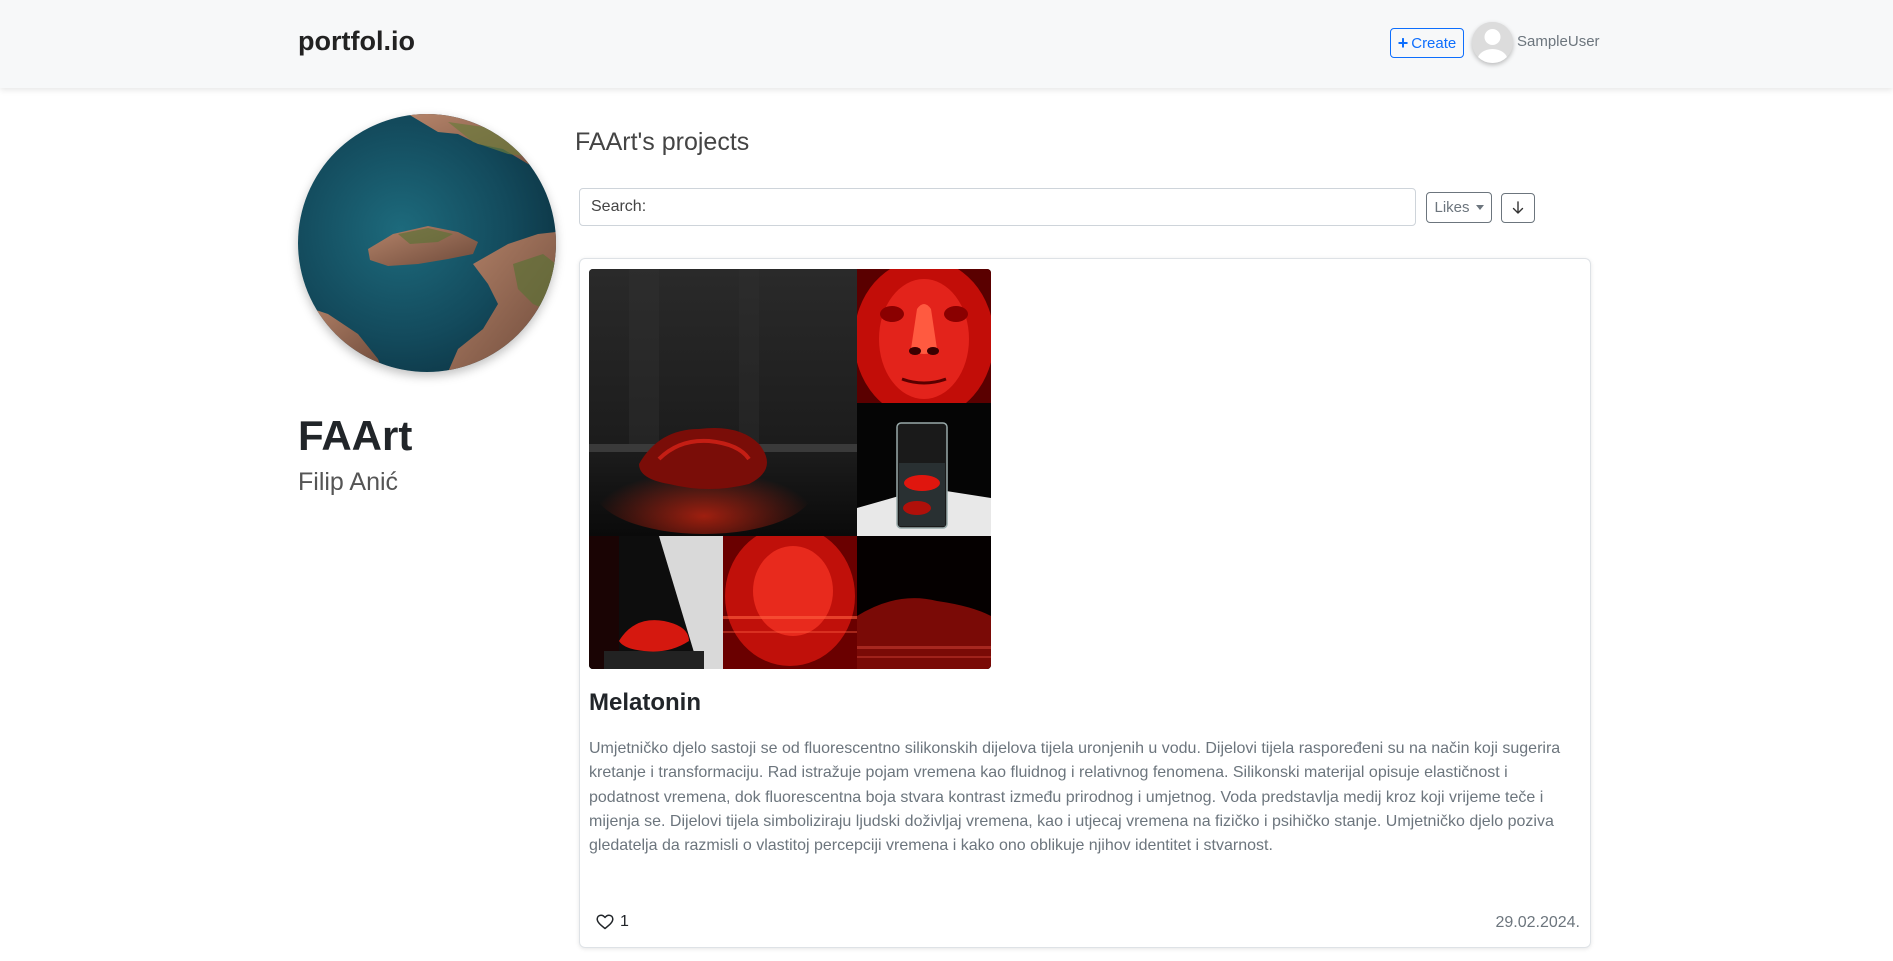  I want to click on project-title: Melatonin, so click(645, 703).